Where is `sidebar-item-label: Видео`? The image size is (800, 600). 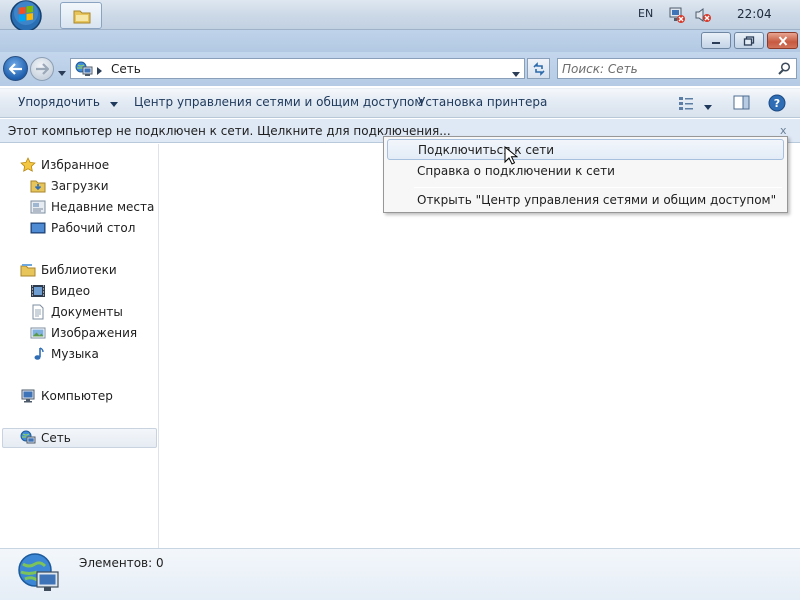 sidebar-item-label: Видео is located at coordinates (71, 291).